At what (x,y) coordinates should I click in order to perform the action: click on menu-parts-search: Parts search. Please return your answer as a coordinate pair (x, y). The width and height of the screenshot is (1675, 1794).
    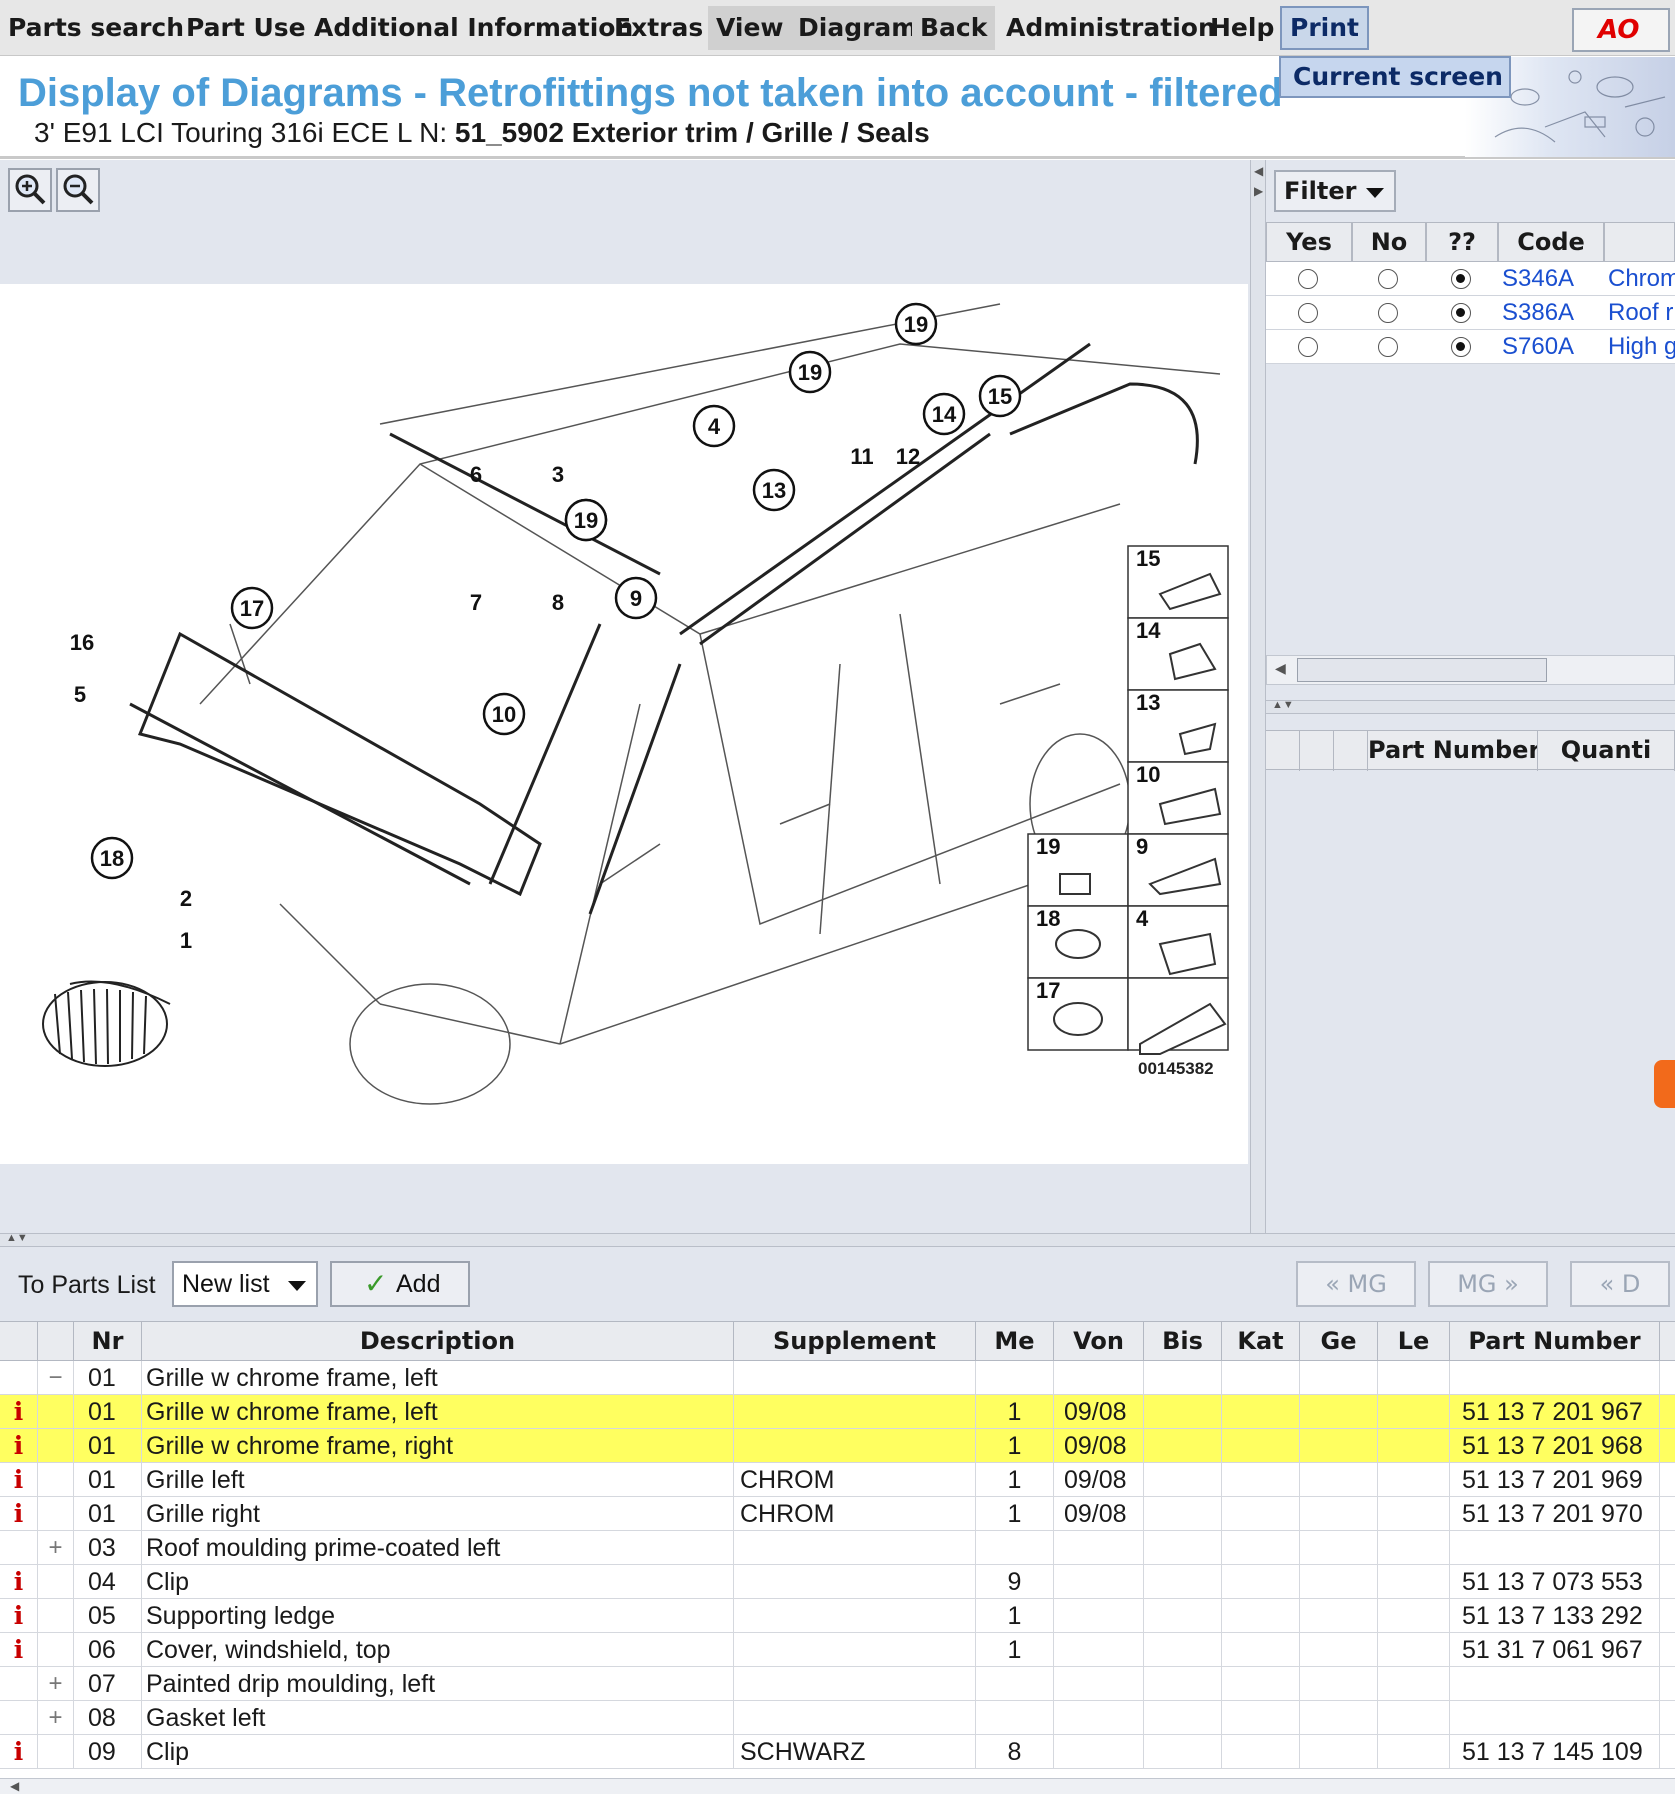
    Looking at the image, I should click on (96, 28).